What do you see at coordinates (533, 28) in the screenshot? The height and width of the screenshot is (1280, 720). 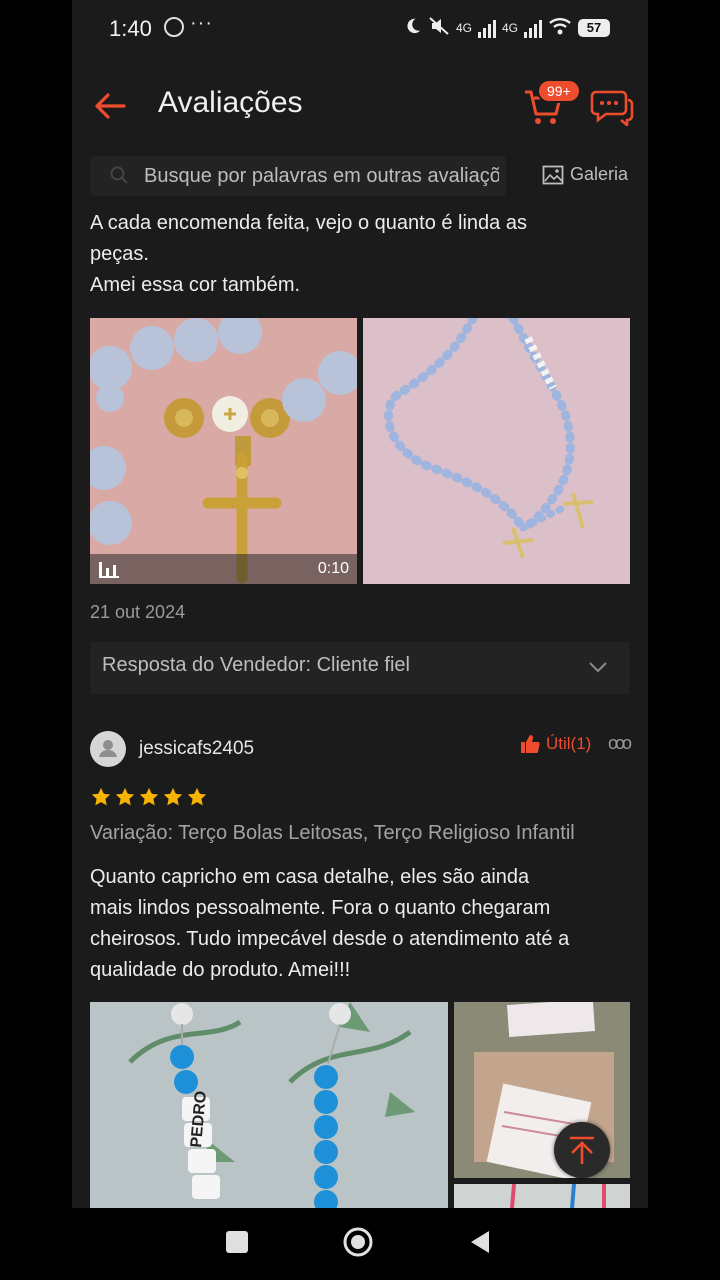 I see `signal-2-icon` at bounding box center [533, 28].